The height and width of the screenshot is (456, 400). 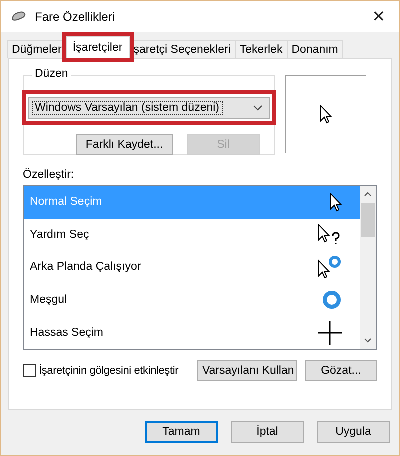 What do you see at coordinates (247, 370) in the screenshot?
I see `list-button: Varsayılanı Kullan` at bounding box center [247, 370].